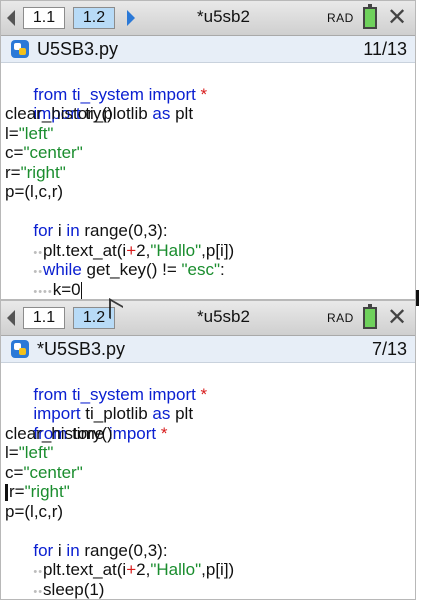  I want to click on line-marker, so click(6, 493).